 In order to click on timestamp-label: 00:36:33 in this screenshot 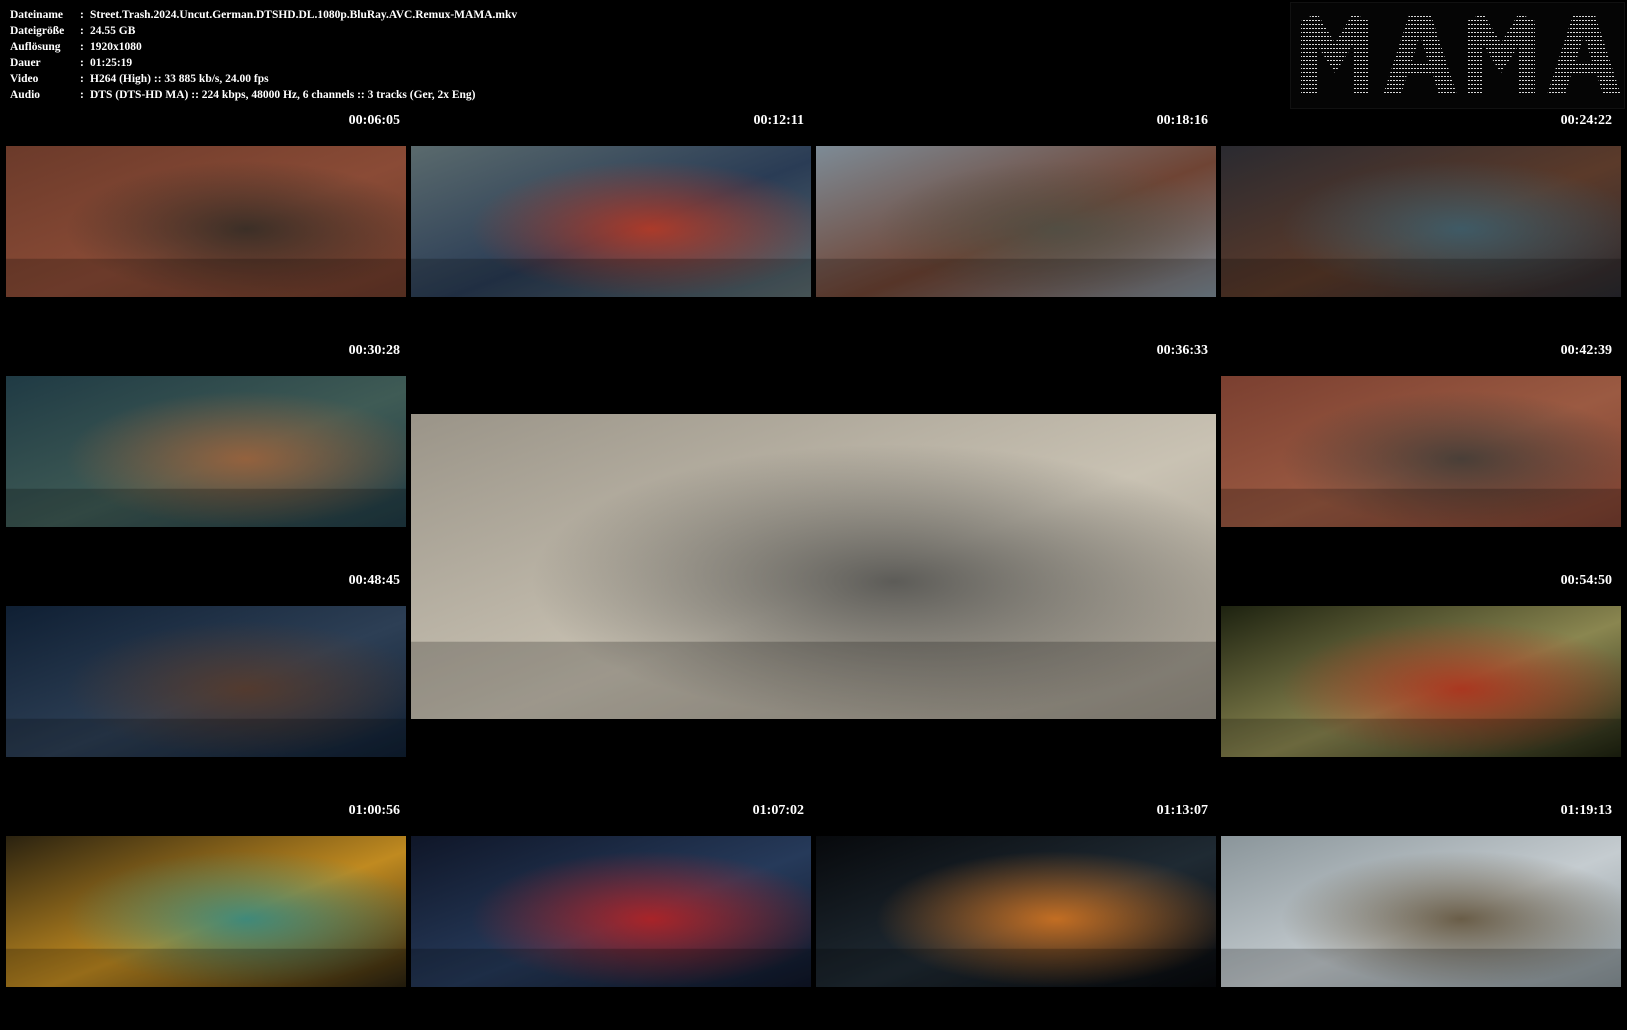, I will do `click(1182, 350)`.